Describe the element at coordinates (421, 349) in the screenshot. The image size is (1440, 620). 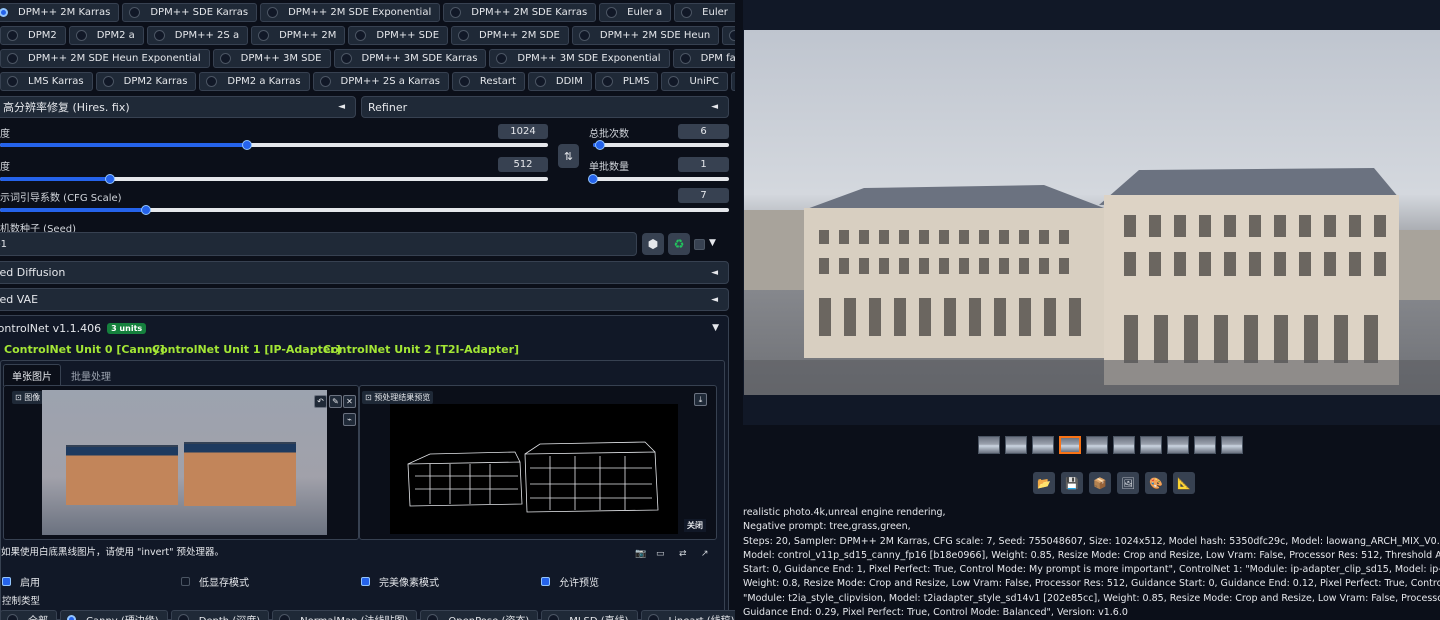
I see `tab-controlnet-unit-2: ControlNet Unit 2 [T2I-Adapter]` at that location.